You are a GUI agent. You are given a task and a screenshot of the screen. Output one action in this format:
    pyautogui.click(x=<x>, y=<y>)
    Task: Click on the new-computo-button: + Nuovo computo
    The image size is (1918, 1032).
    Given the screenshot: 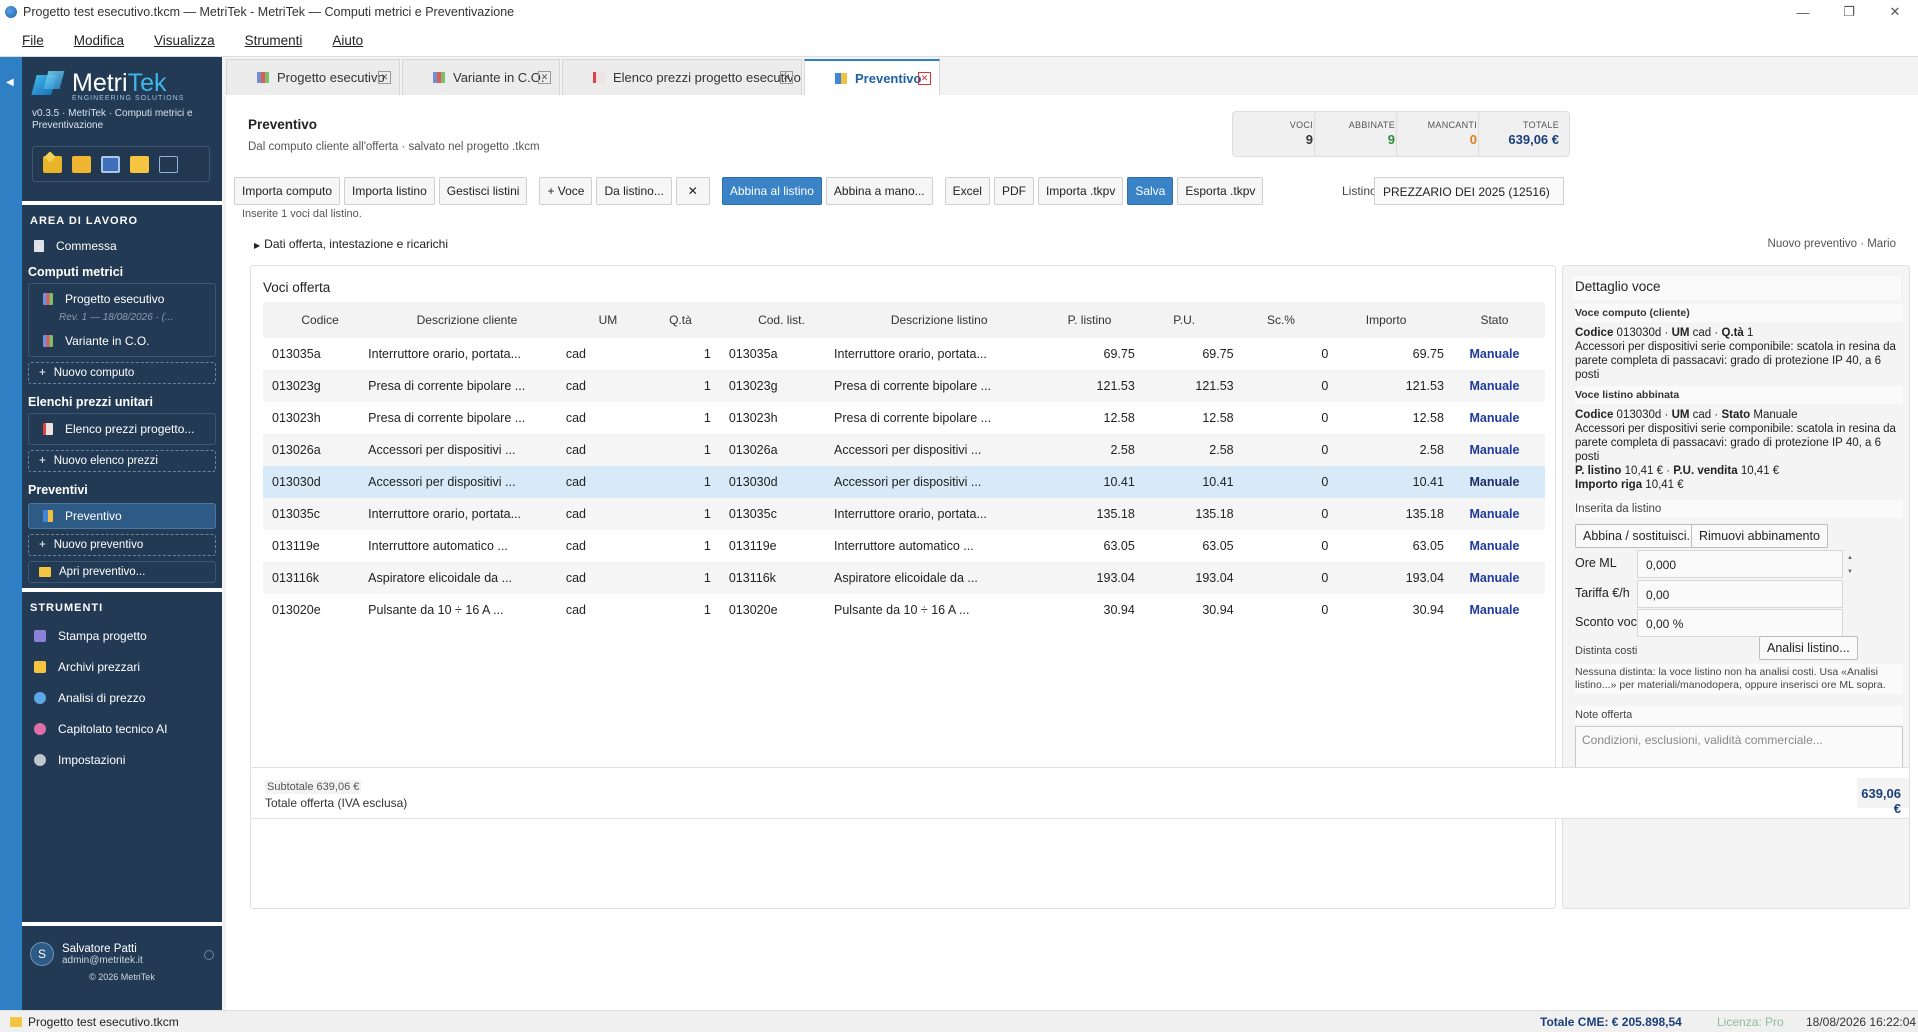 What is the action you would take?
    pyautogui.click(x=122, y=373)
    